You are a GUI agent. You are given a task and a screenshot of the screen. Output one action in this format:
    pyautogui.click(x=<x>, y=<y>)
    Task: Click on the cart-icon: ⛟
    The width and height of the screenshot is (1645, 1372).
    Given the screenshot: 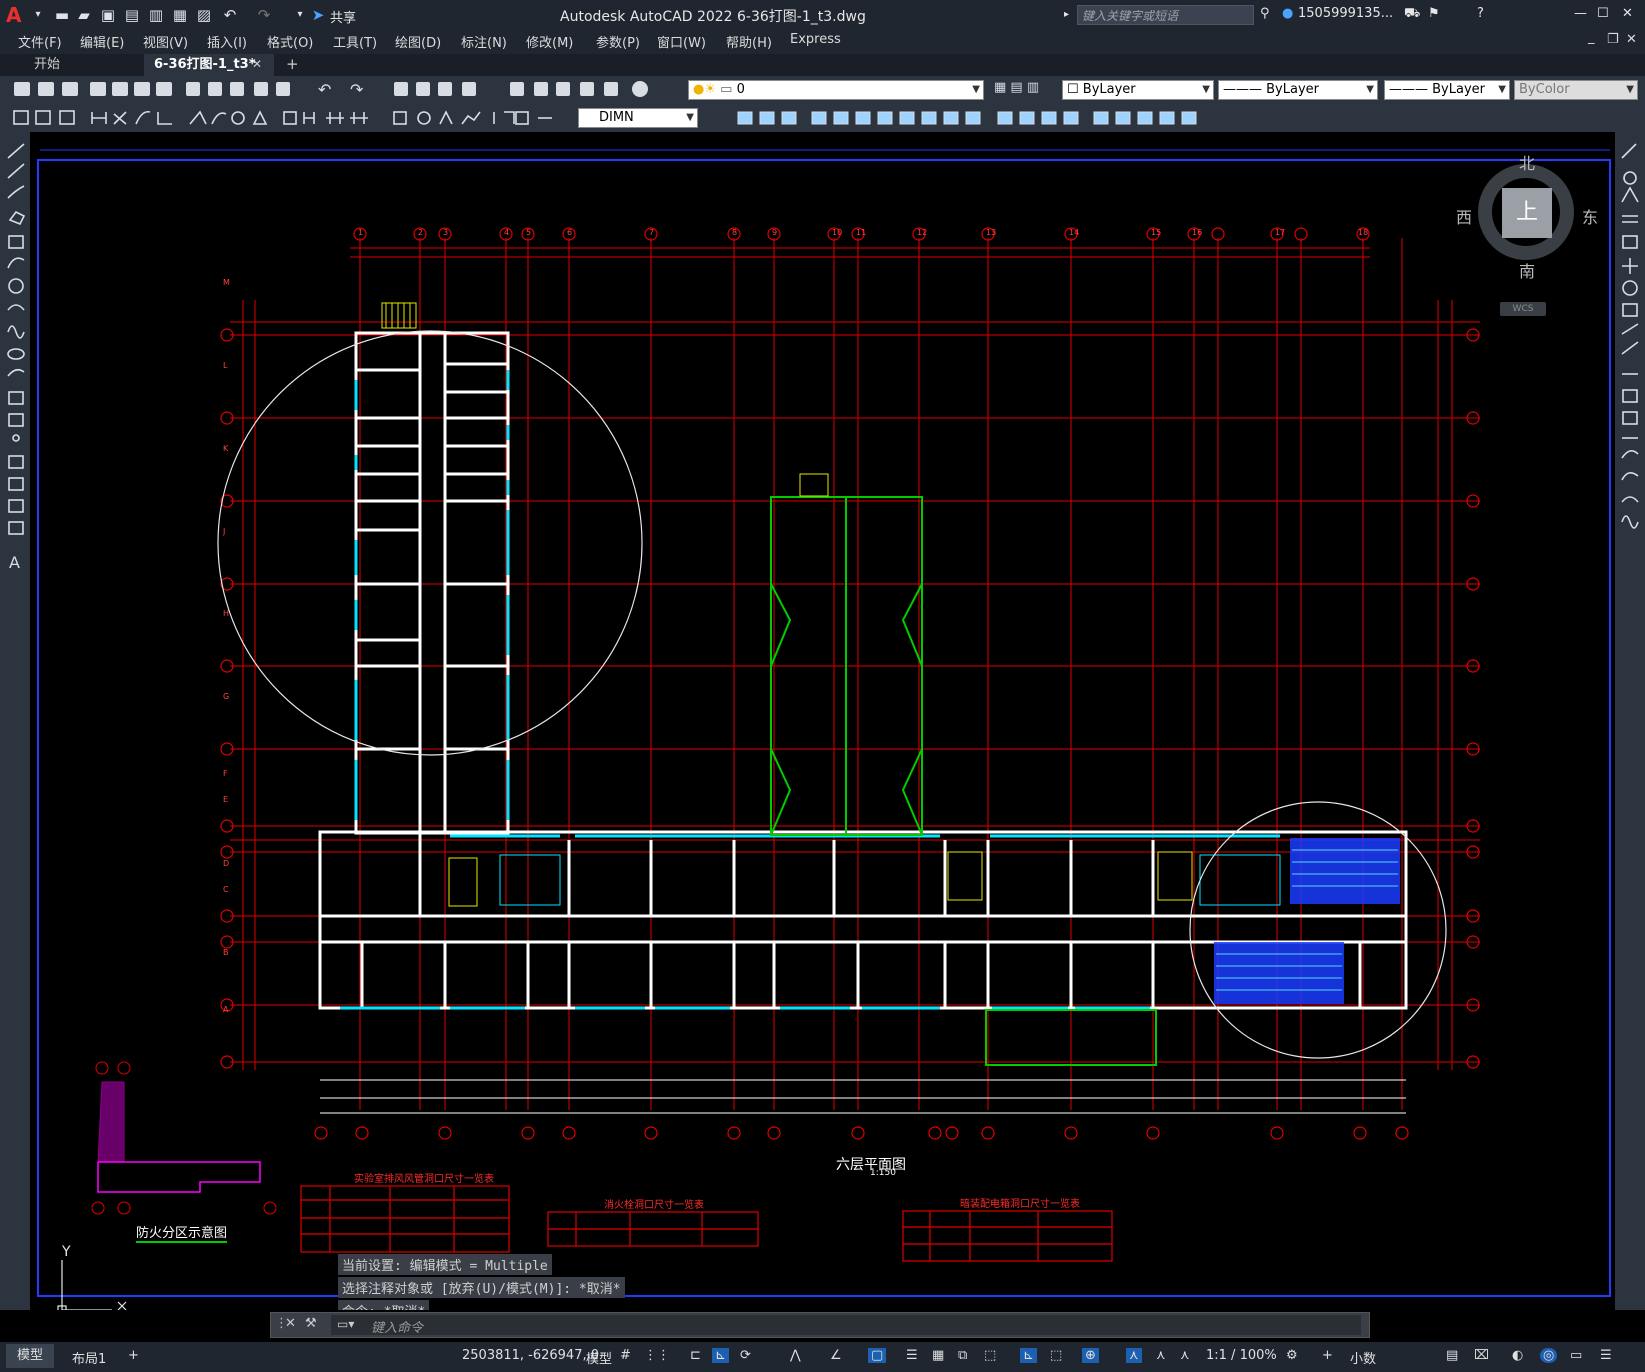 What is the action you would take?
    pyautogui.click(x=1412, y=14)
    